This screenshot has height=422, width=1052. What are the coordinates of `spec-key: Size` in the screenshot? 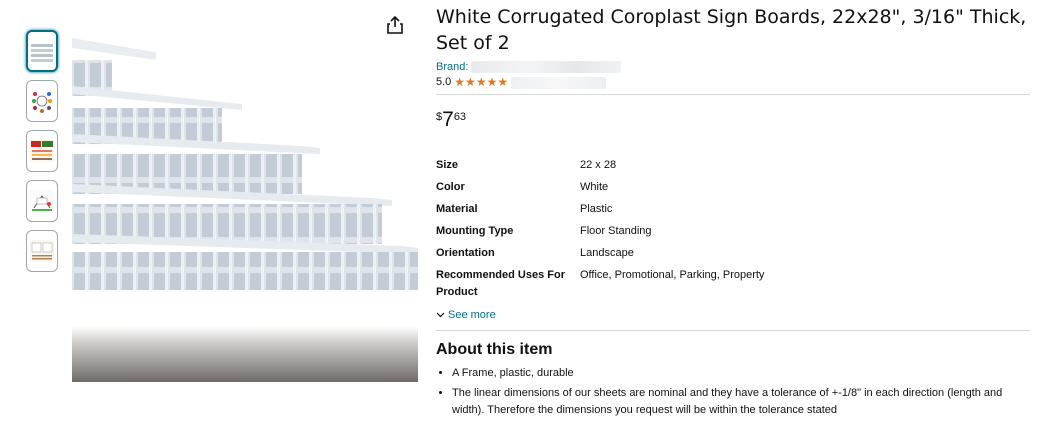 It's located at (447, 165).